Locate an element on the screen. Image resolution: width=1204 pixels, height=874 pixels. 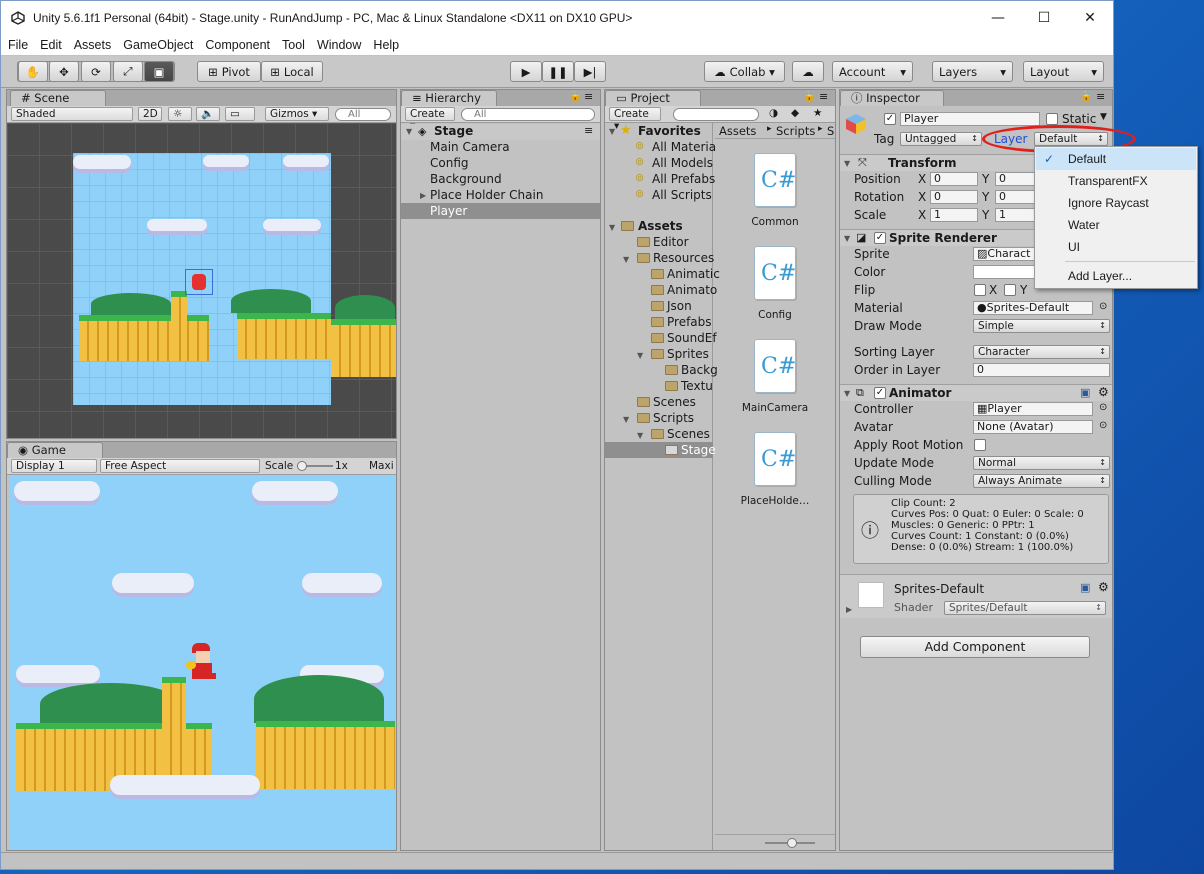
filter-type-icon: ◑ is located at coordinates (773, 113).